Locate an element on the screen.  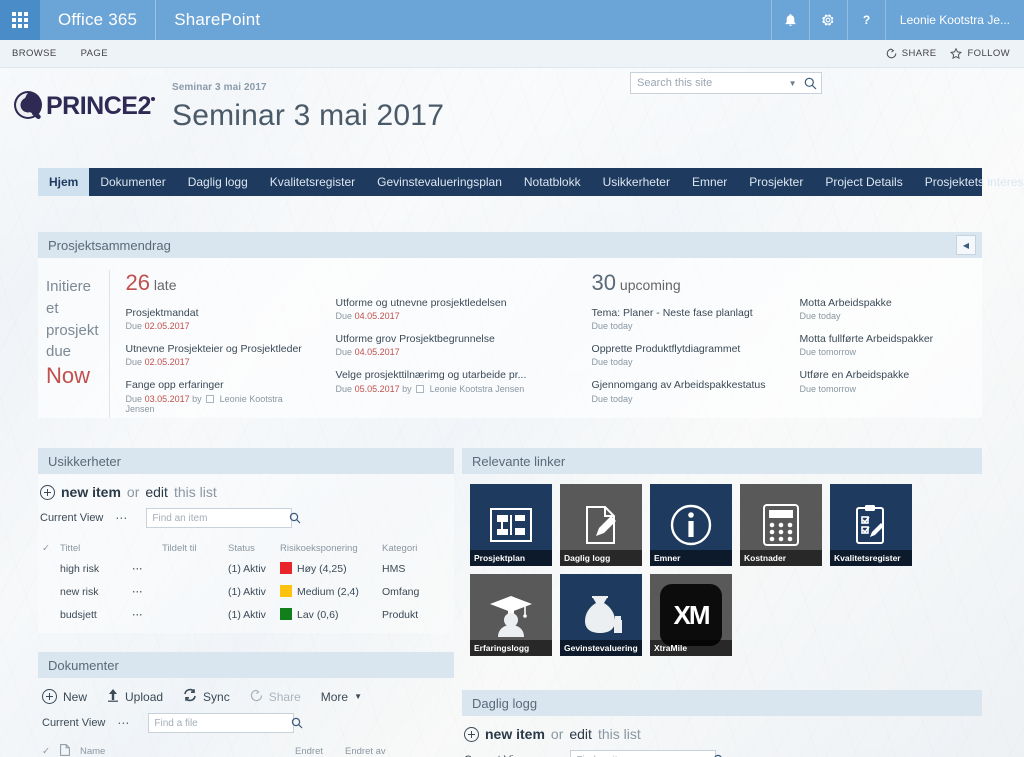
tile-kvalitetsregister: Kvalitetsregister is located at coordinates (871, 525).